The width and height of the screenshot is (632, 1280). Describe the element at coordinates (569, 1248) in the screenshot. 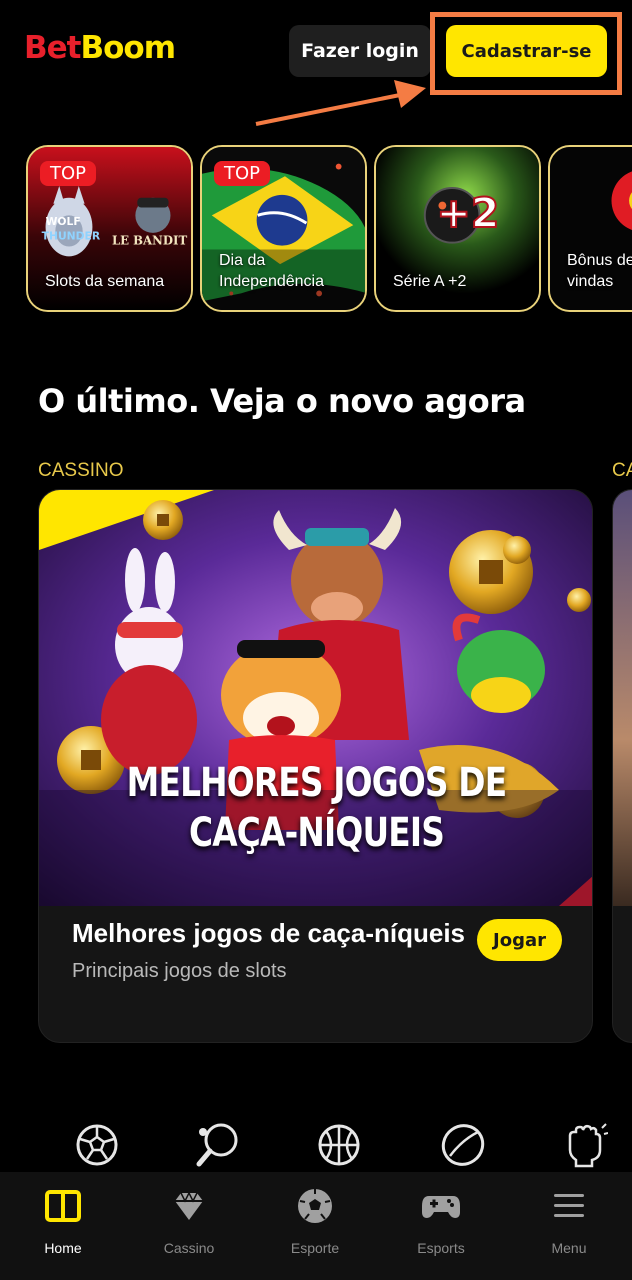

I see `nav-menu-label: Menu` at that location.